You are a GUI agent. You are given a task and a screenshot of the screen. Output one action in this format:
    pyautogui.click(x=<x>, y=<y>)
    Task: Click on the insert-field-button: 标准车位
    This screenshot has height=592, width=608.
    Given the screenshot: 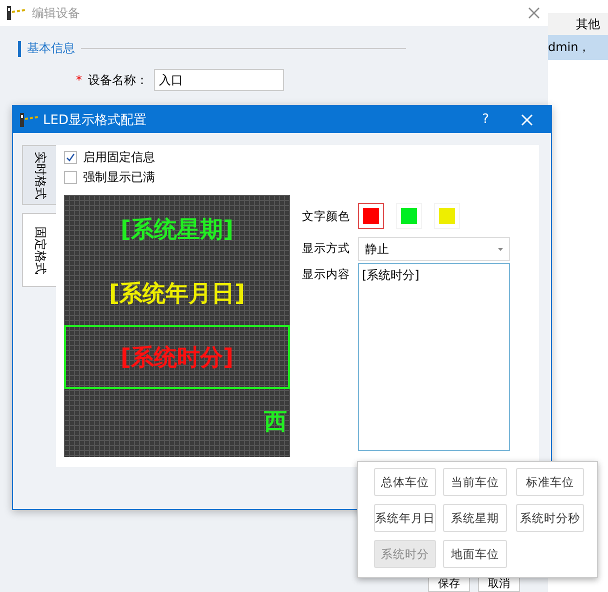 What is the action you would take?
    pyautogui.click(x=550, y=482)
    